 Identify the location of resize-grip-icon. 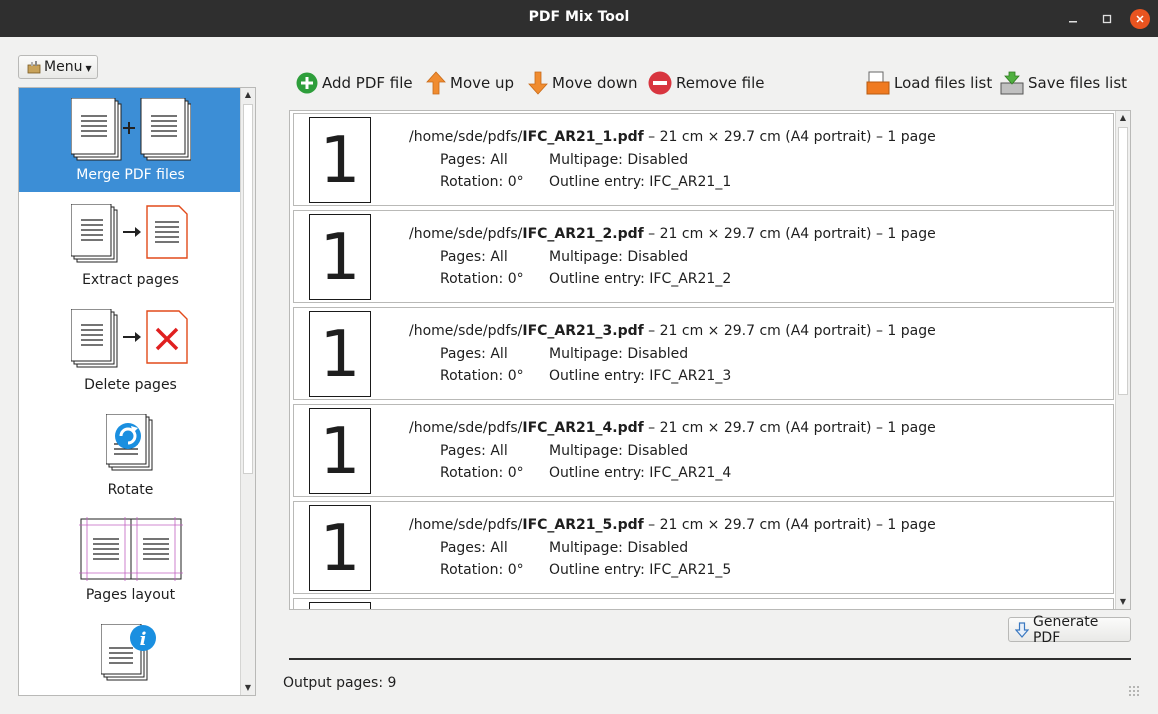
(1134, 691).